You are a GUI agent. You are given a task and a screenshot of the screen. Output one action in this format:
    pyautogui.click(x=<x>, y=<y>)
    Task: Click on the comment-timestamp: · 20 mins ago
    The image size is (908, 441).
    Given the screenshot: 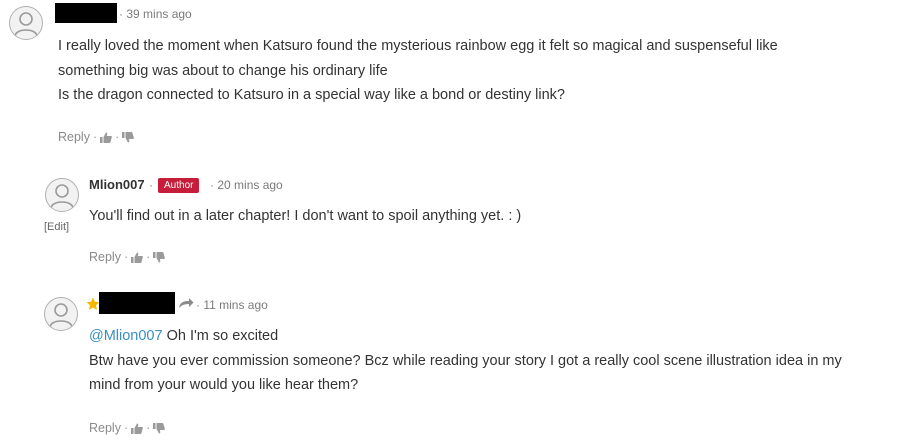 What is the action you would take?
    pyautogui.click(x=246, y=185)
    